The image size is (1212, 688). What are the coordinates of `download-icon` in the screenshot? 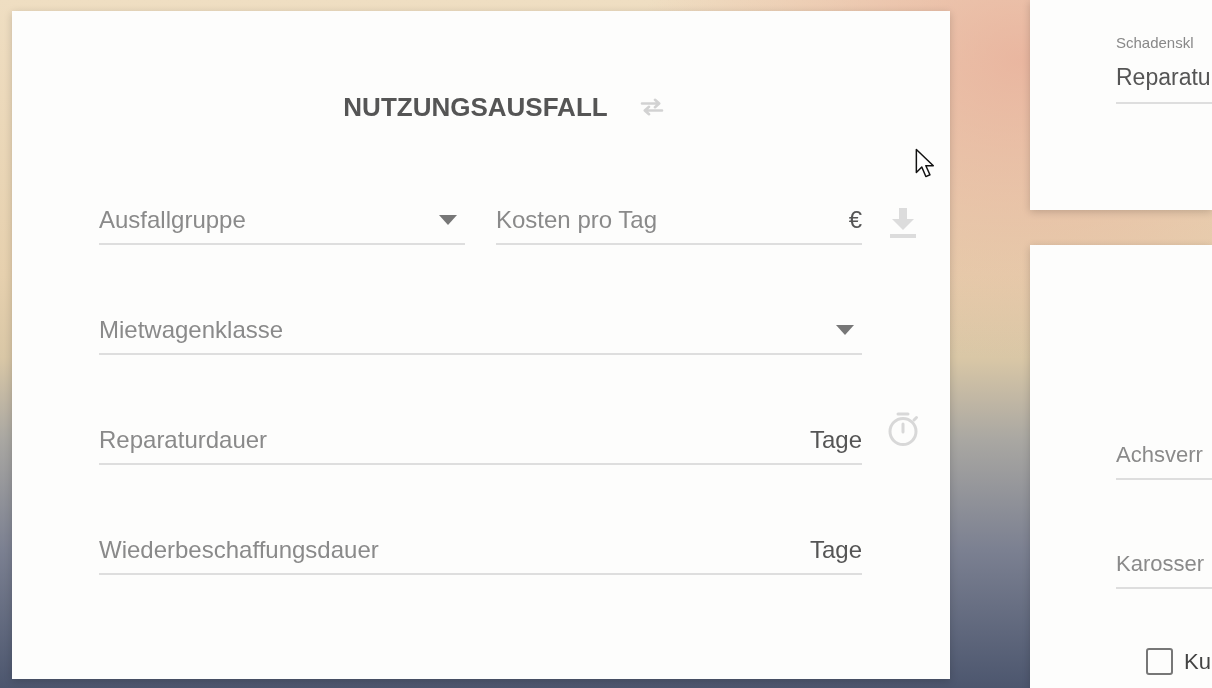 It's located at (903, 223).